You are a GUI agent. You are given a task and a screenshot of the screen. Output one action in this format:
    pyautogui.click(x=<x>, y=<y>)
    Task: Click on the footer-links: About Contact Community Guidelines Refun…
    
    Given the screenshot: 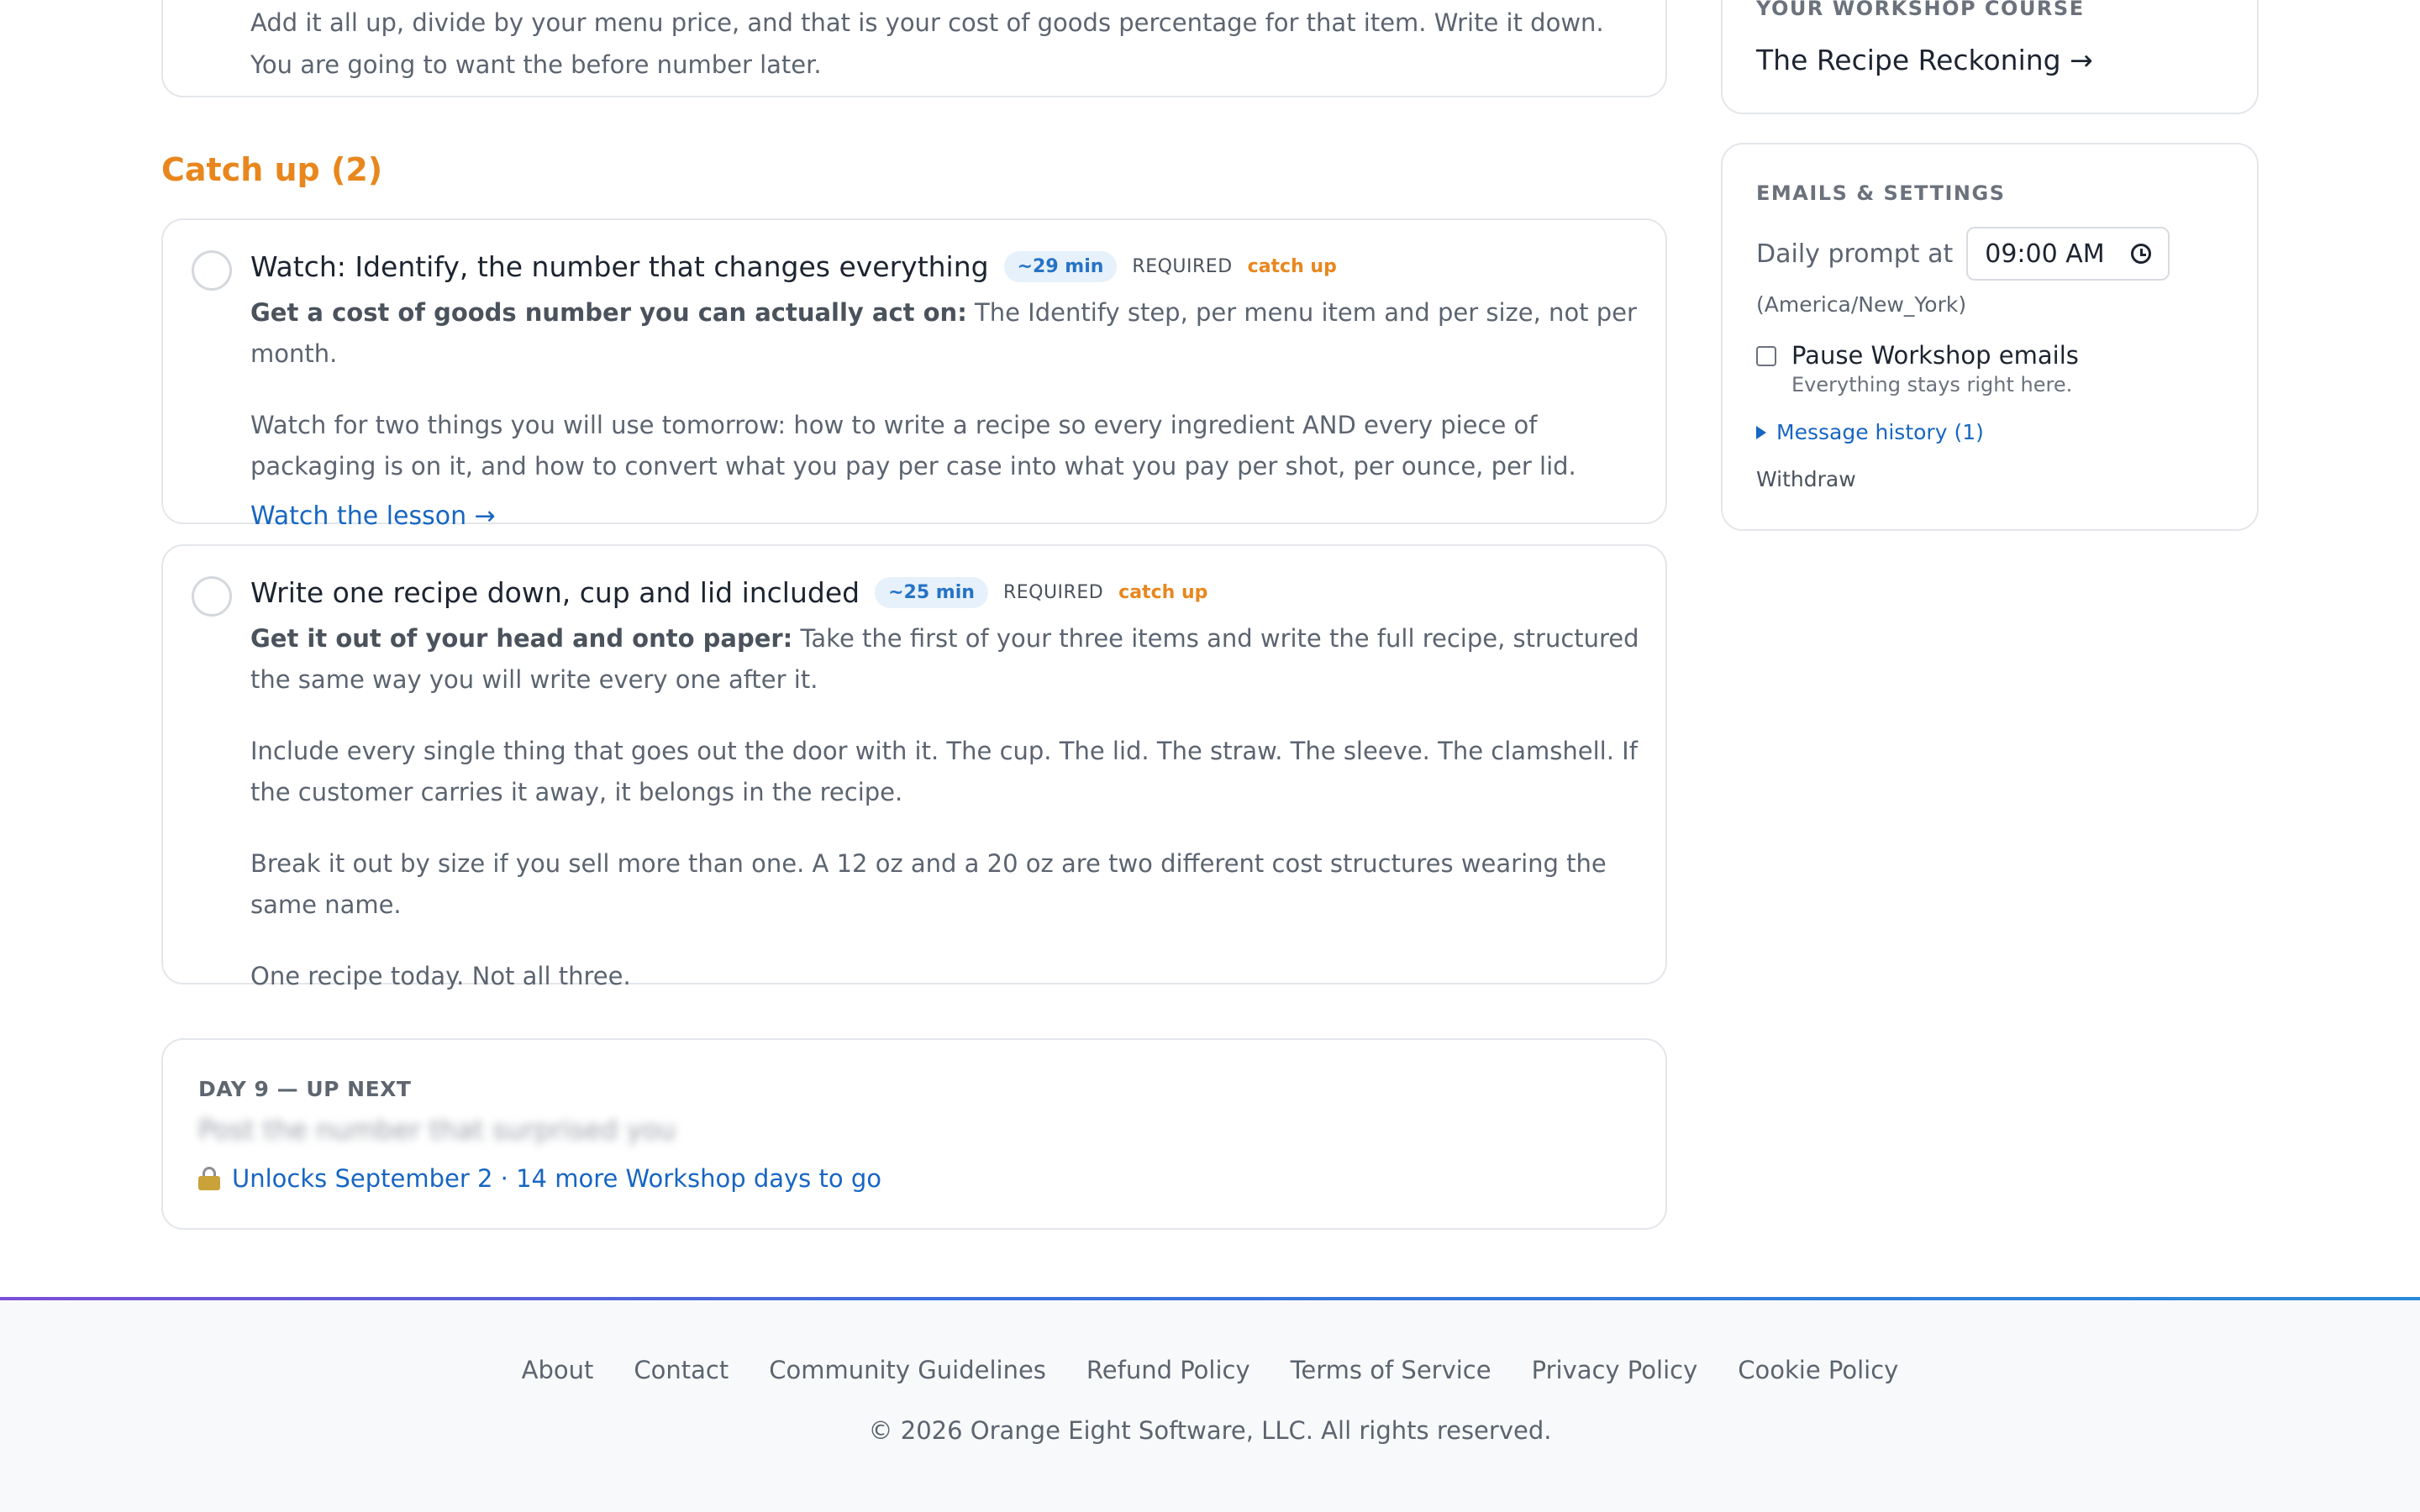 What is the action you would take?
    pyautogui.click(x=1210, y=1370)
    